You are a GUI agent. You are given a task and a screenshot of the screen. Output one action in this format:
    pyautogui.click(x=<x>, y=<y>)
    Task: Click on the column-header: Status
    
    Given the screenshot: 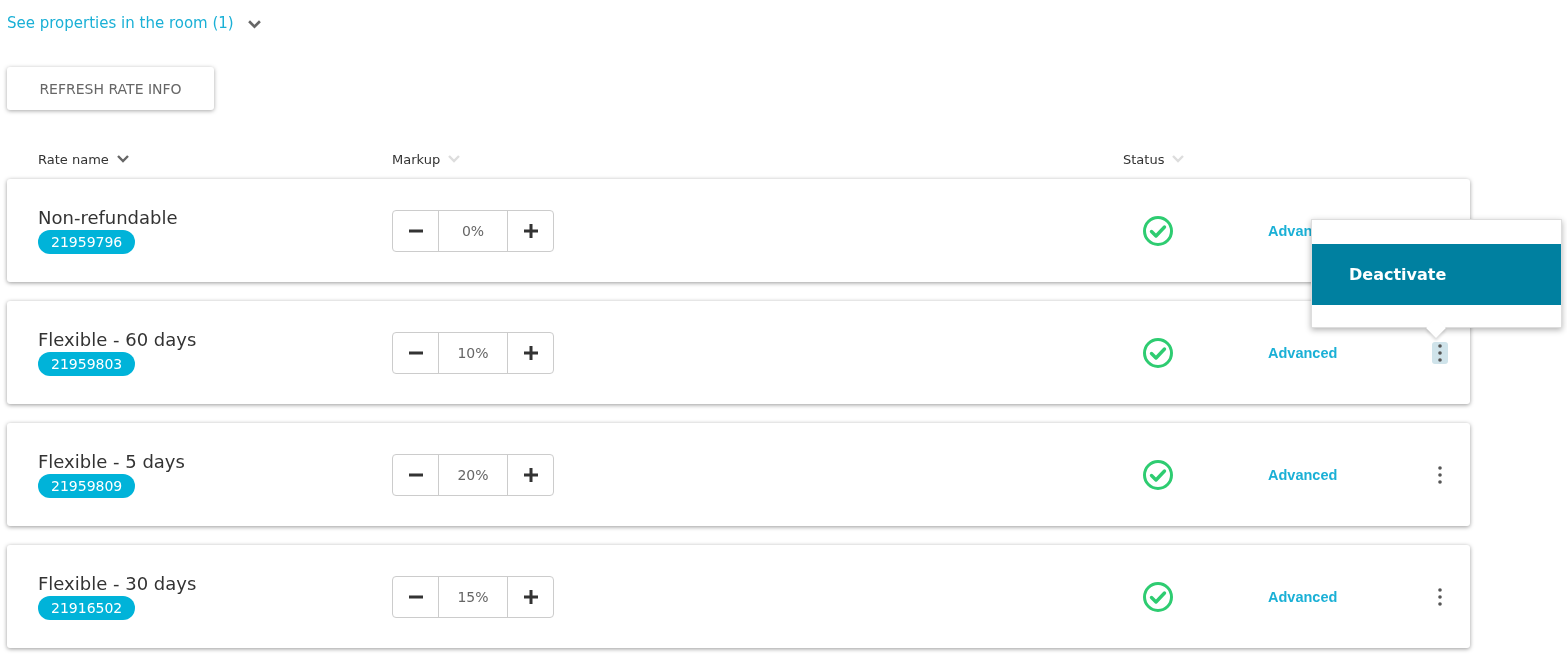 What is the action you would take?
    pyautogui.click(x=1144, y=159)
    